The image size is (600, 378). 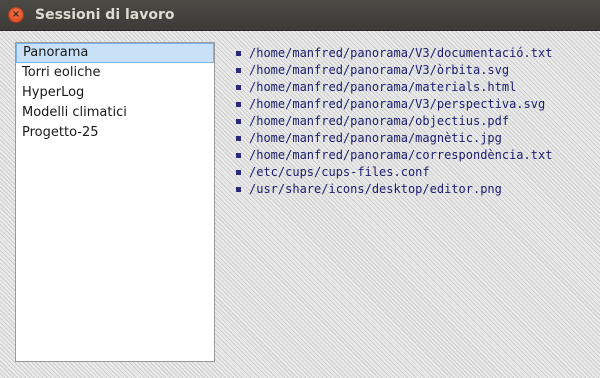 What do you see at coordinates (339, 172) in the screenshot?
I see `file-path: /etc/cups/cups-files.conf` at bounding box center [339, 172].